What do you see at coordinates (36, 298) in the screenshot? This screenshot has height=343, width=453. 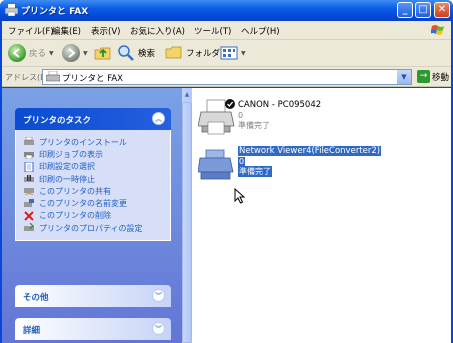 I see `other-places-title: その他` at bounding box center [36, 298].